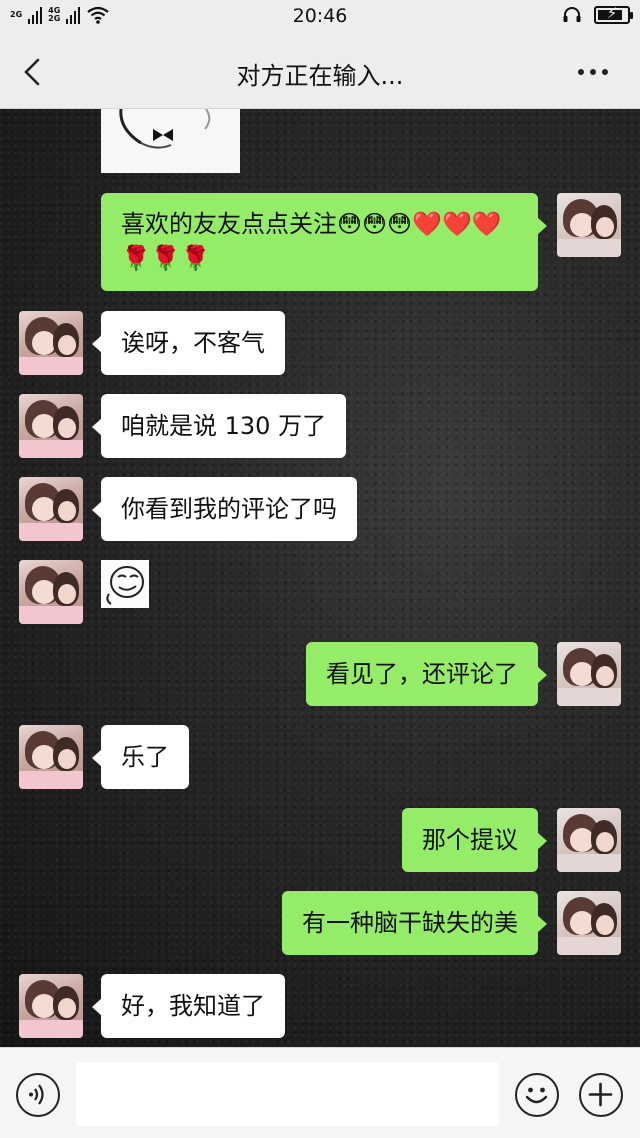 This screenshot has width=640, height=1138. I want to click on input-bar, so click(320, 1092).